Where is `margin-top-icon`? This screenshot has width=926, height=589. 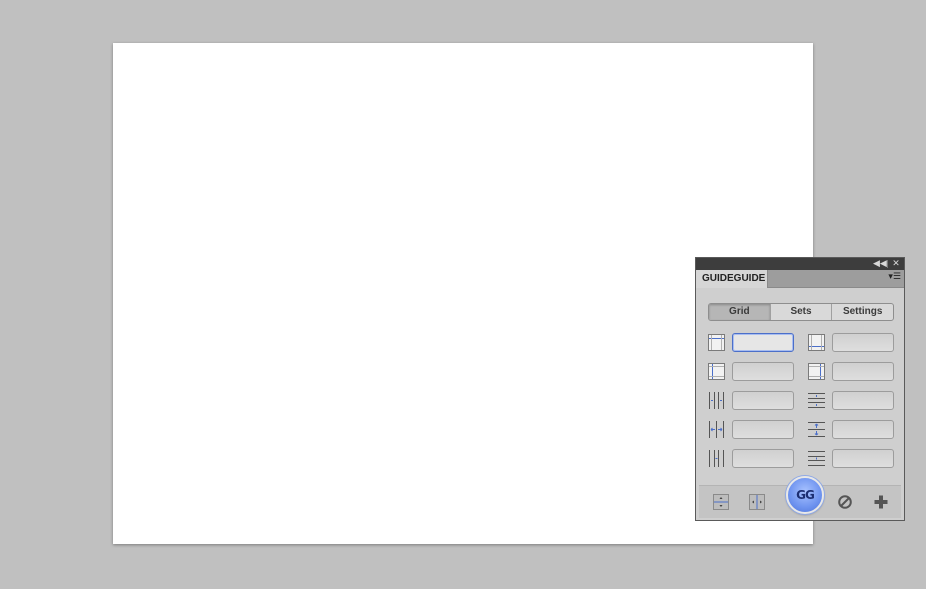
margin-top-icon is located at coordinates (716, 342).